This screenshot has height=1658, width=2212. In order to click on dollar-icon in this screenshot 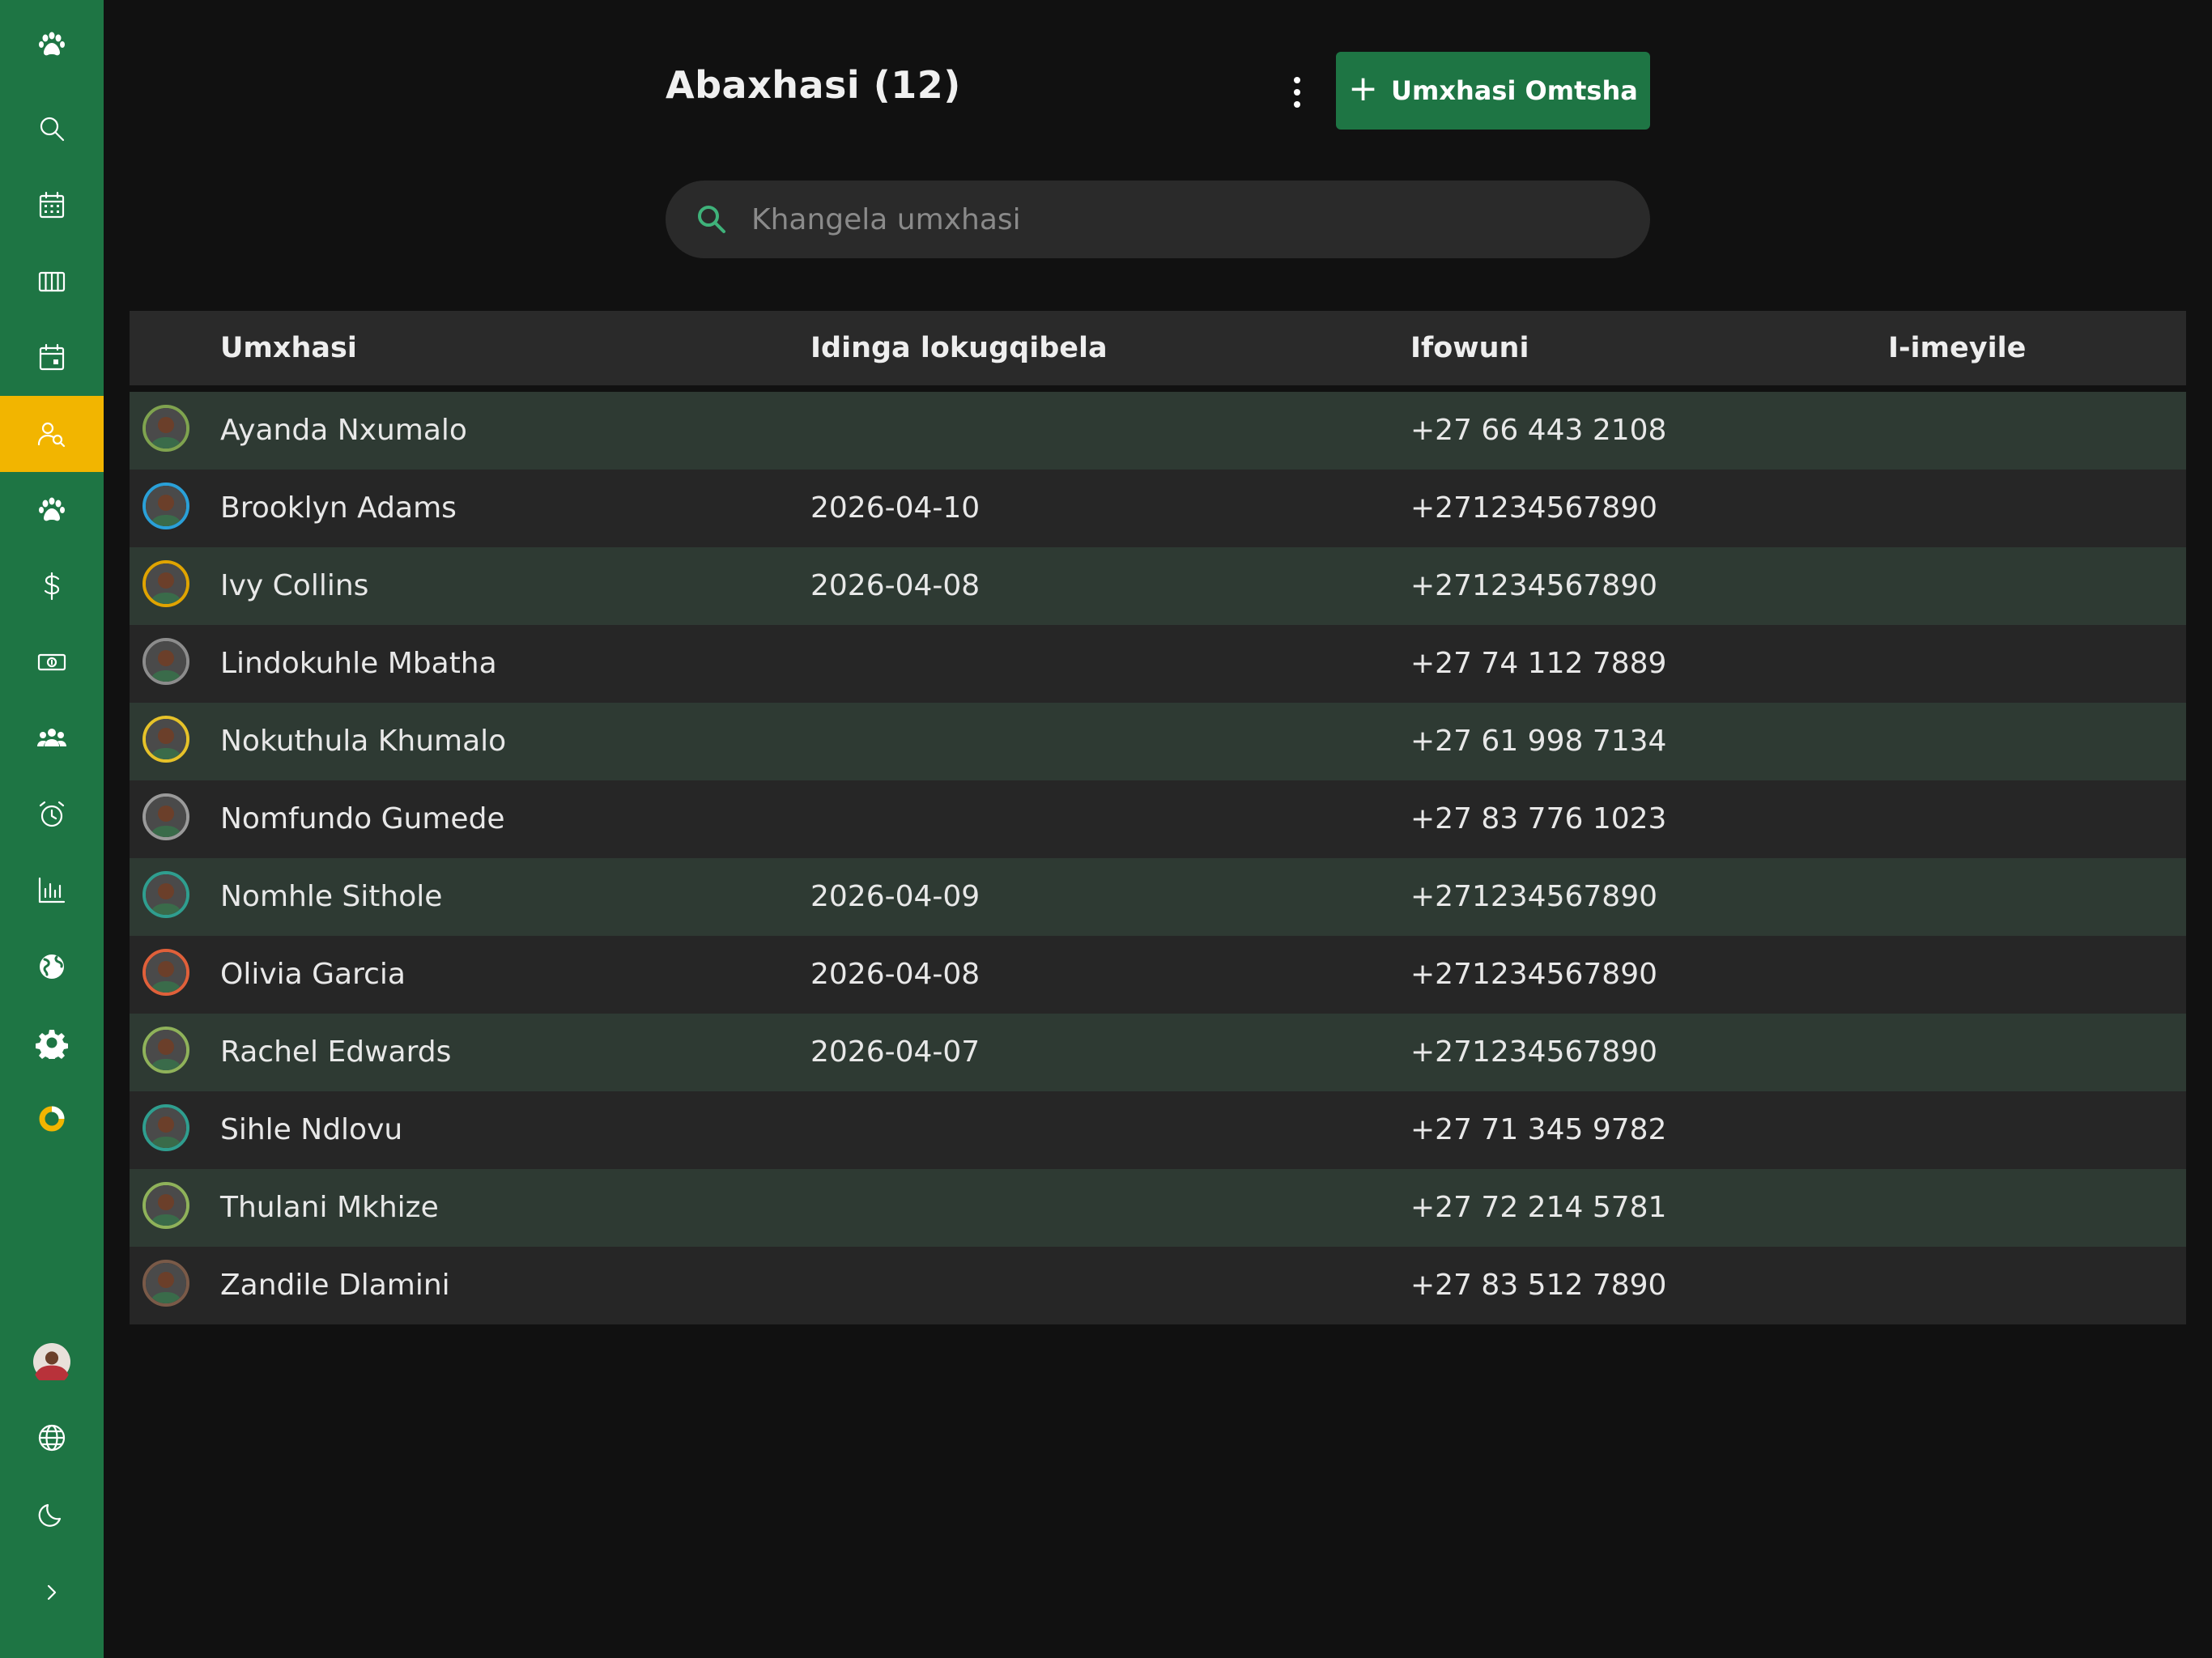, I will do `click(52, 586)`.